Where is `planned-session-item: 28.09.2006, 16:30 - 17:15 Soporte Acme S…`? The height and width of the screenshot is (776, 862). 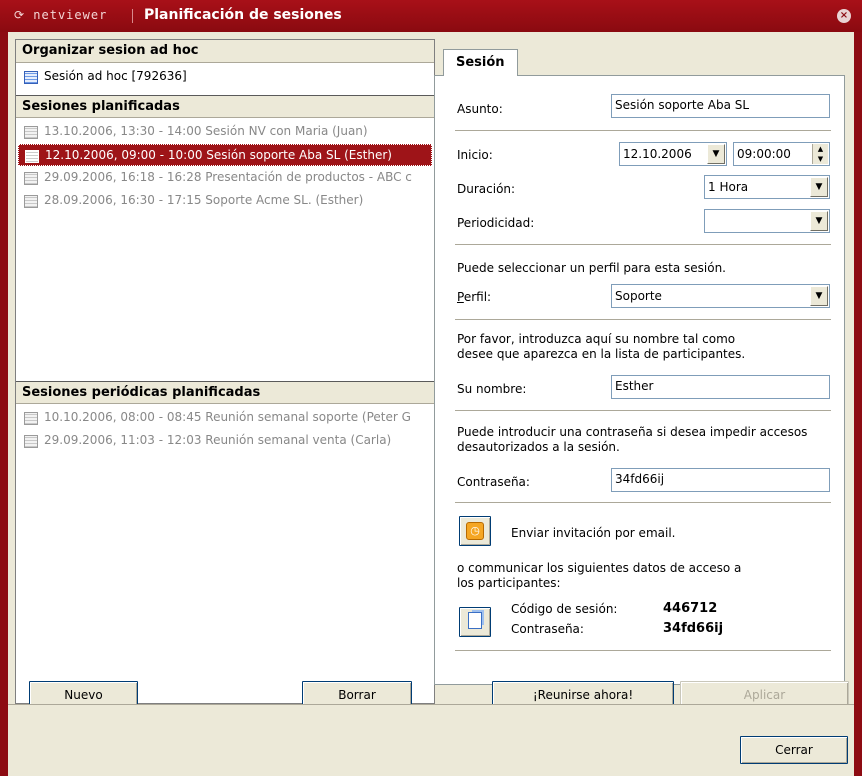
planned-session-item: 28.09.2006, 16:30 - 17:15 Soporte Acme S… is located at coordinates (225, 201).